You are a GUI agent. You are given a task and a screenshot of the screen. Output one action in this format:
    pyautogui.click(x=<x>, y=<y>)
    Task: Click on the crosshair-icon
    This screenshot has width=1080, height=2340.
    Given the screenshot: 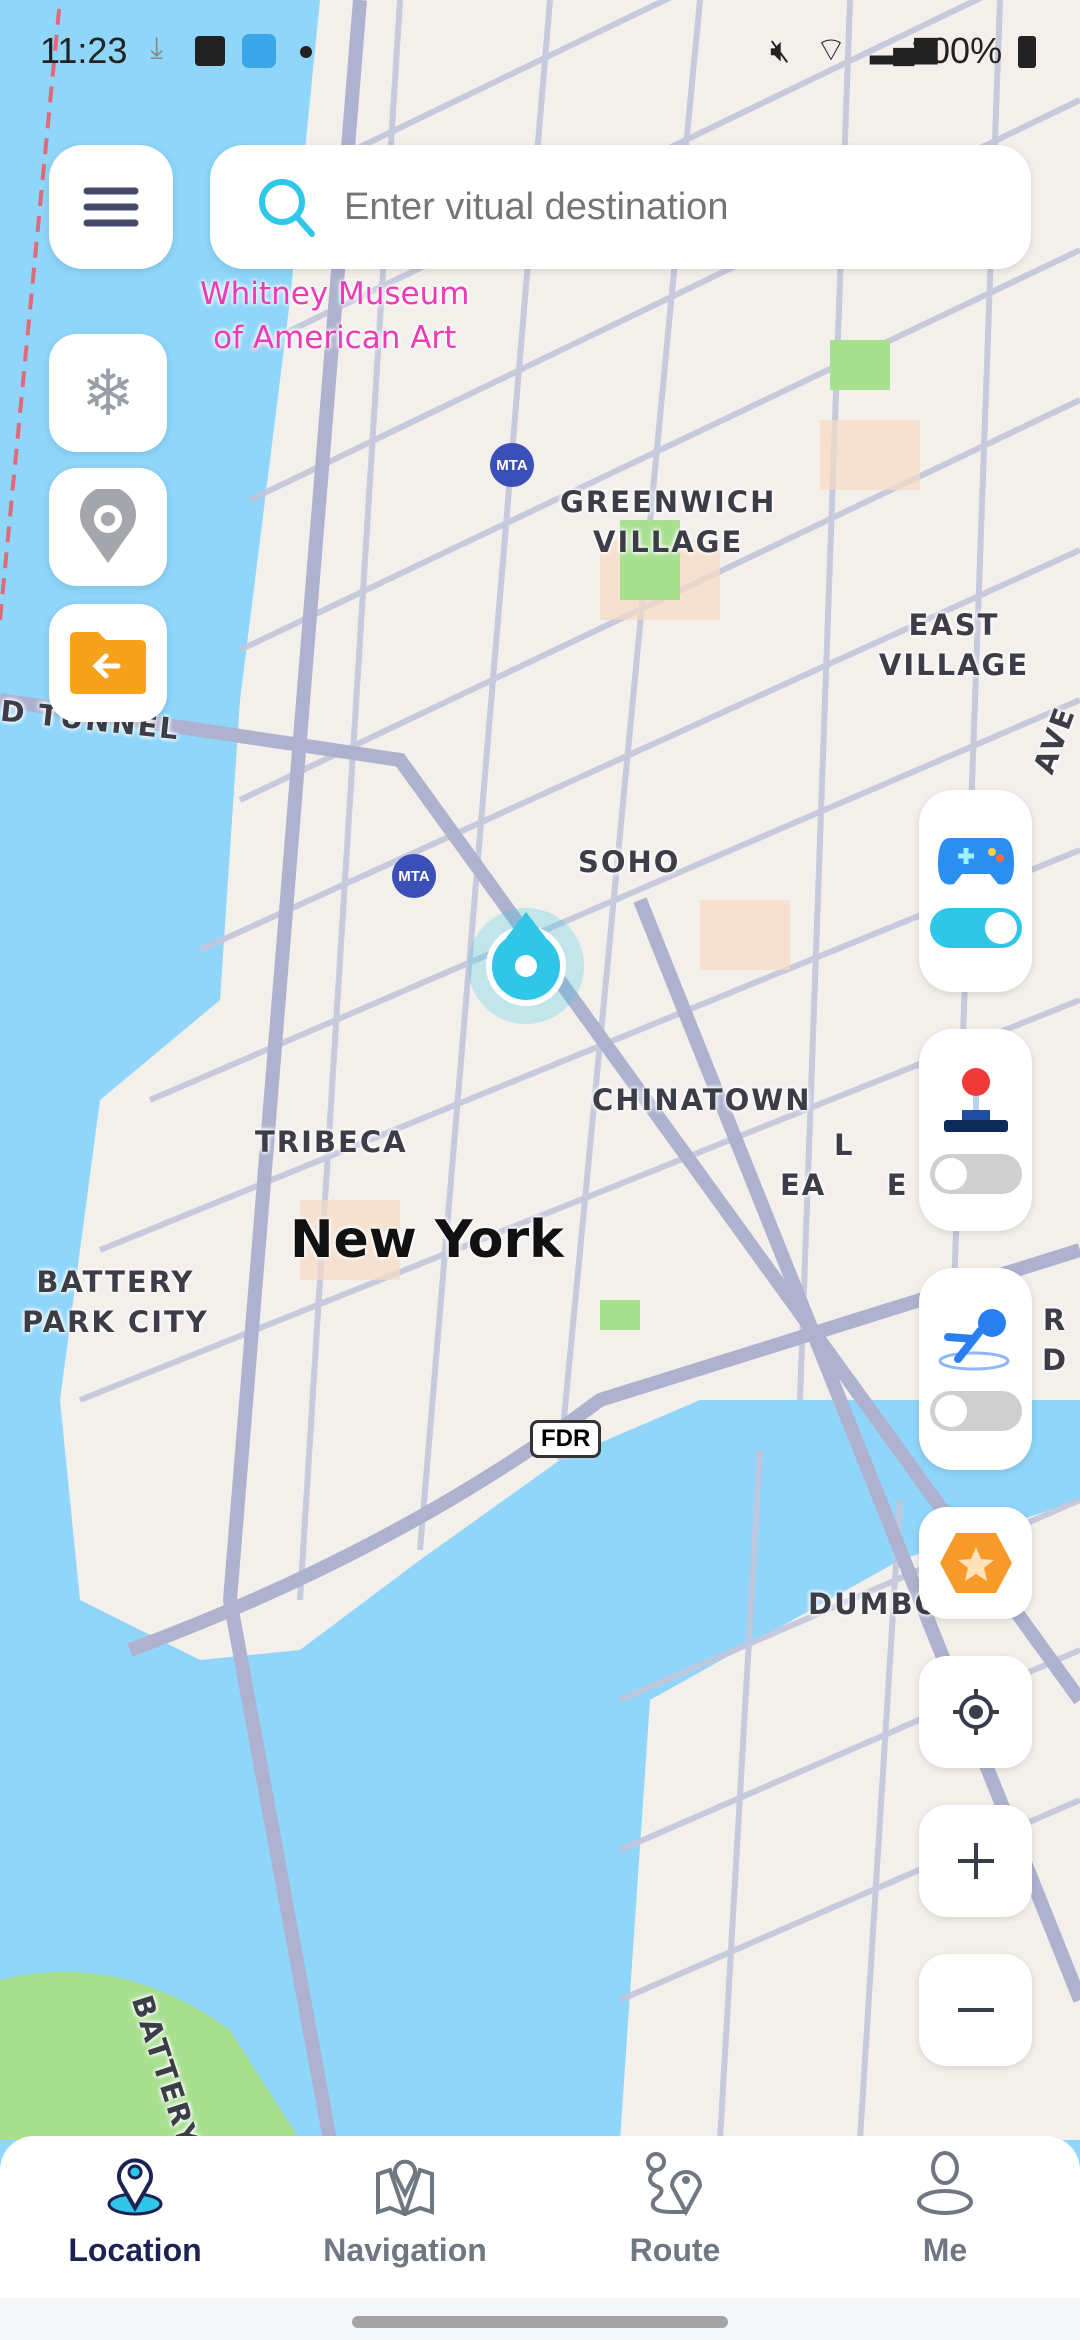 What is the action you would take?
    pyautogui.click(x=975, y=1712)
    